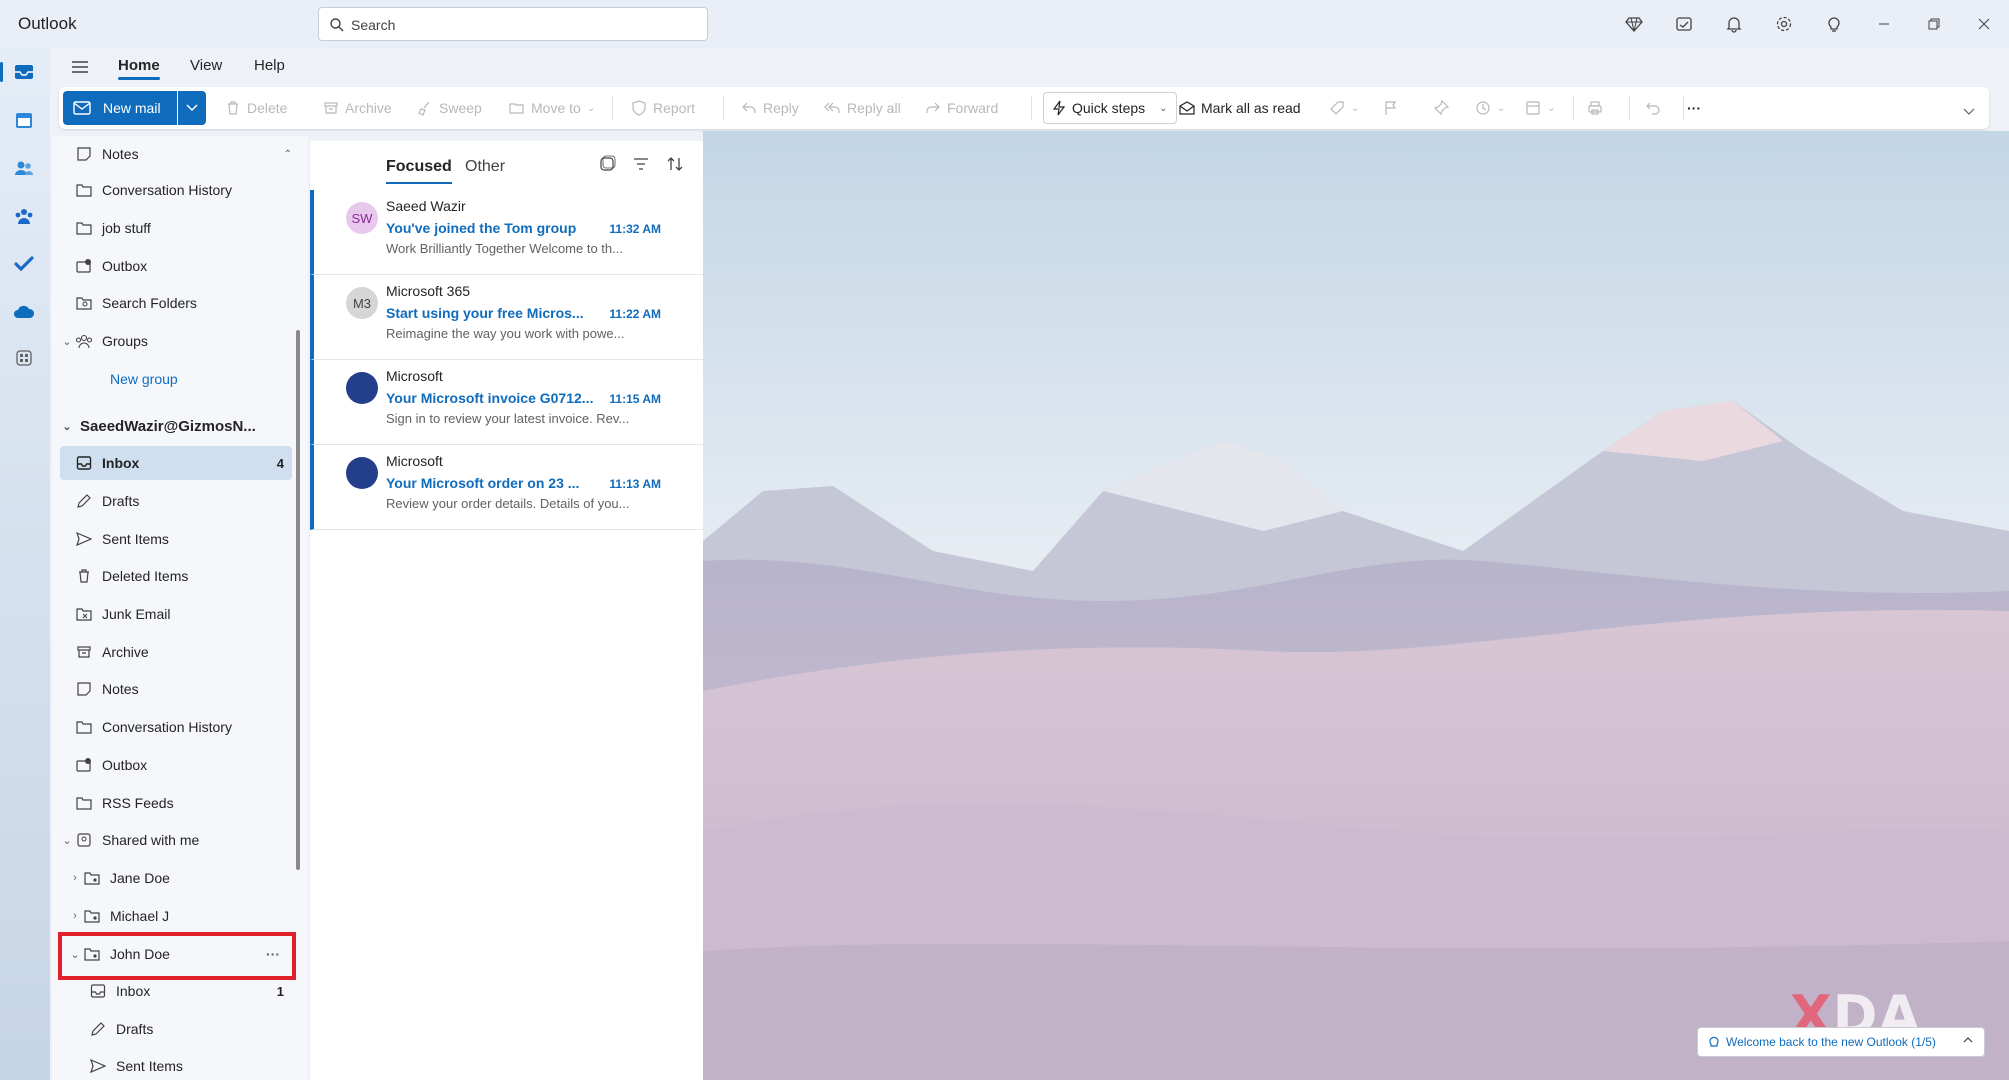 The width and height of the screenshot is (2009, 1080). Describe the element at coordinates (176, 379) in the screenshot. I see `new-group-link: New group` at that location.